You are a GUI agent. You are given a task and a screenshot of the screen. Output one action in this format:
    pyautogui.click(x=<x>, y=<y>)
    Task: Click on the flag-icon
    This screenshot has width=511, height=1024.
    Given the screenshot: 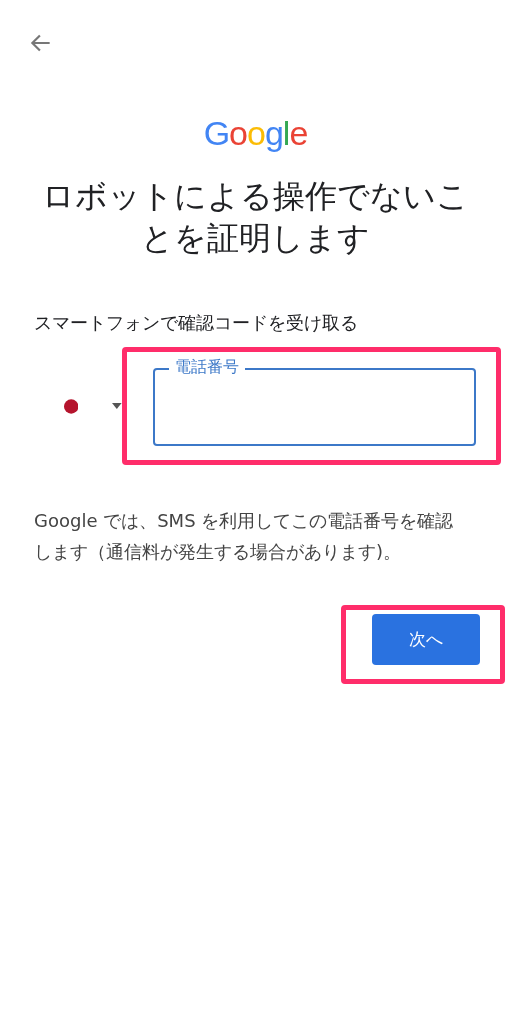 What is the action you would take?
    pyautogui.click(x=71, y=406)
    